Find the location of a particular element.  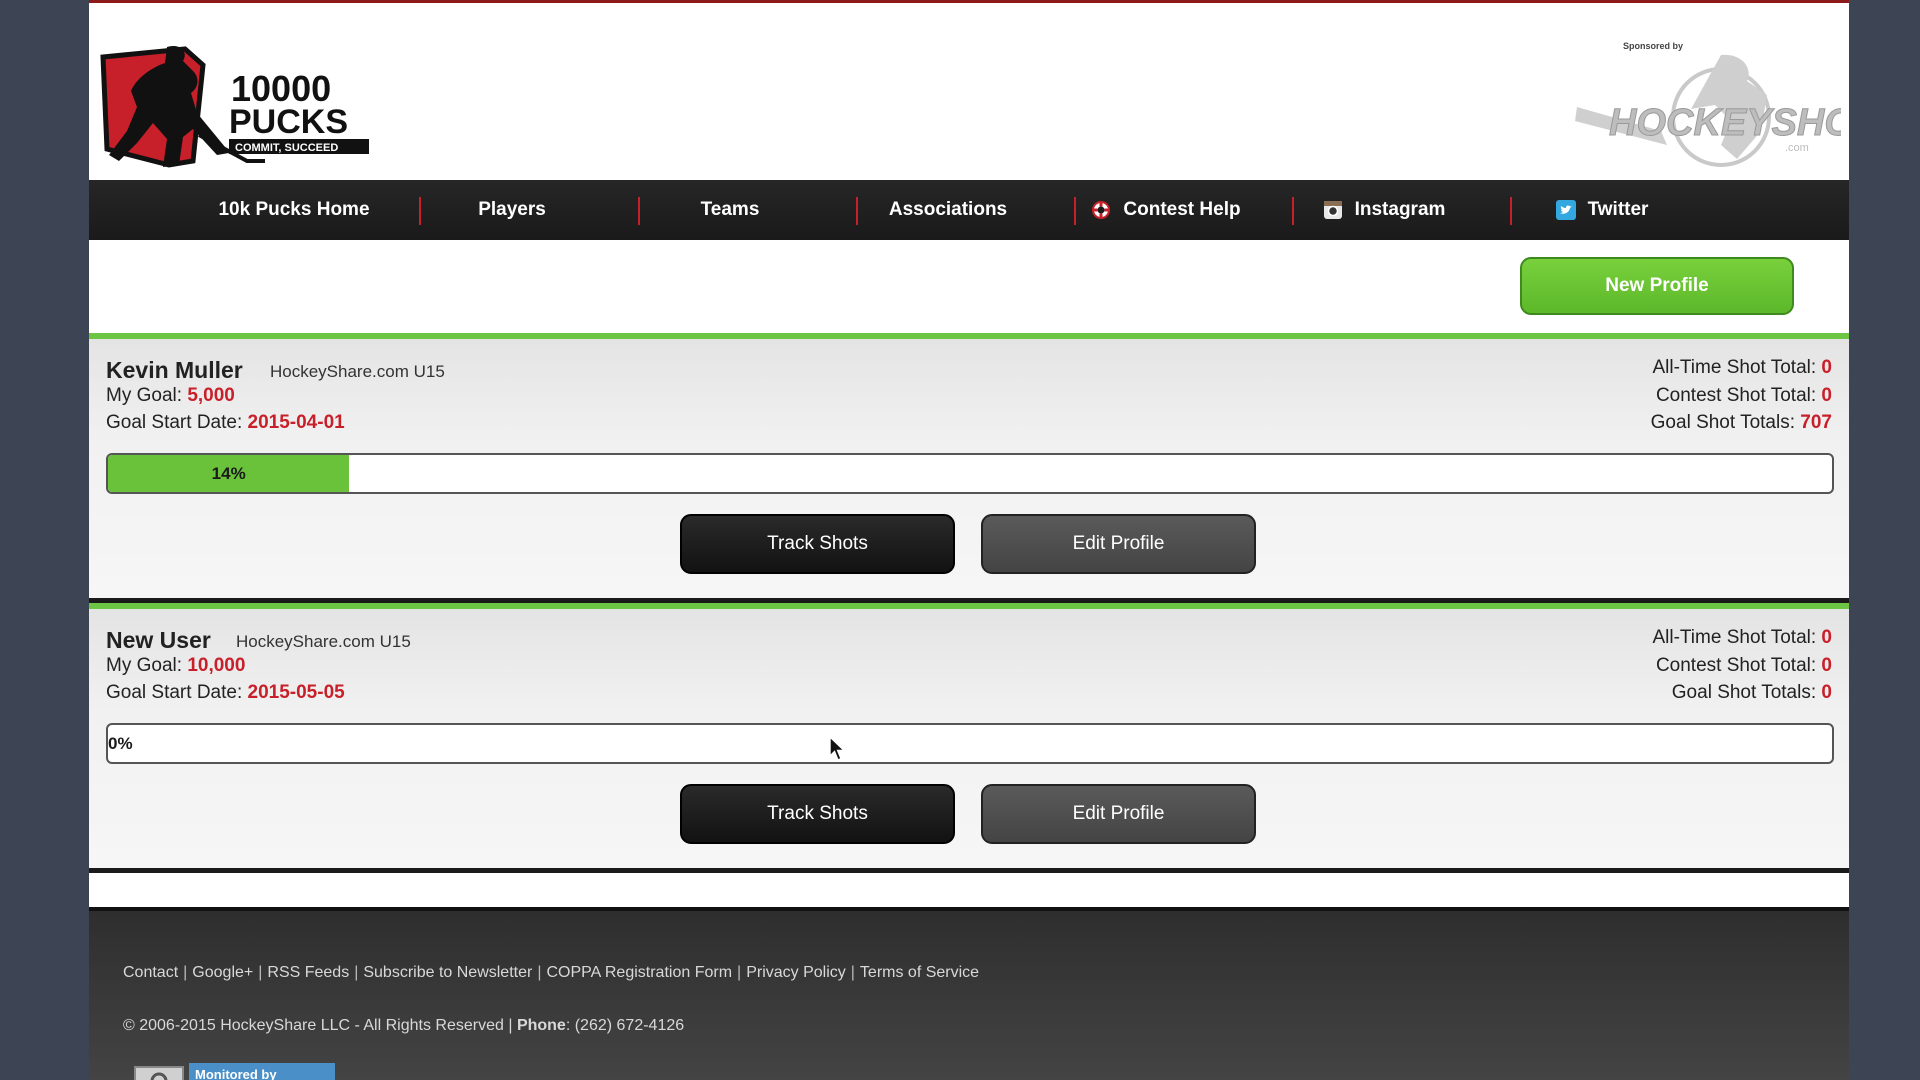

goal-progress-bar: 14% is located at coordinates (970, 473).